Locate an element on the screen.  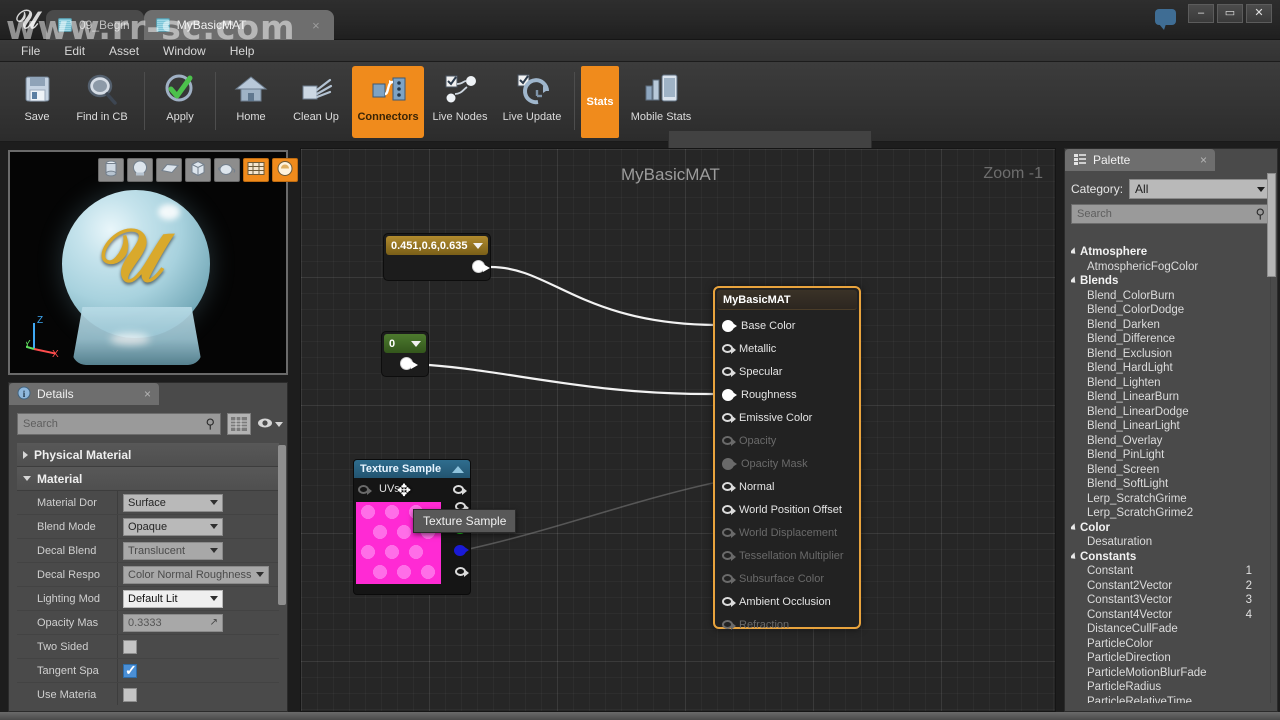
minimize-button: – is located at coordinates (1201, 13).